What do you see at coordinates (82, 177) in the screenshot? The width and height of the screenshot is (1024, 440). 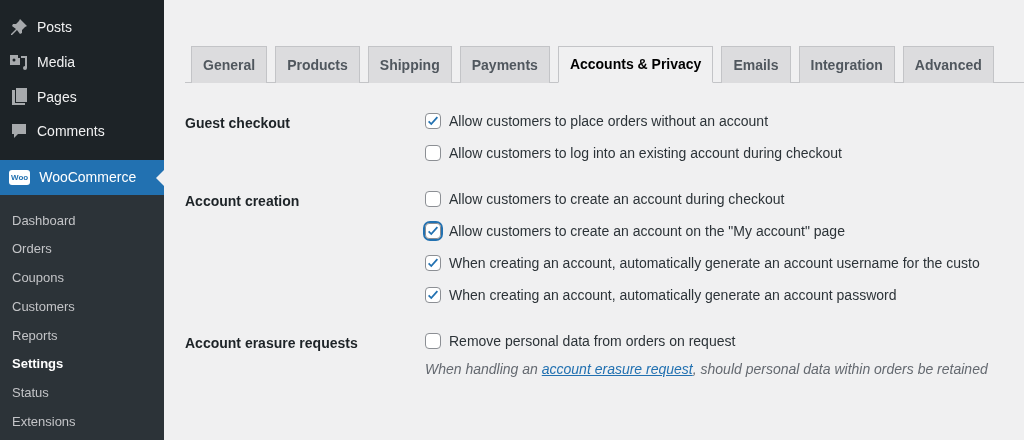 I see `active-menu-item: Woo WooCommerce` at bounding box center [82, 177].